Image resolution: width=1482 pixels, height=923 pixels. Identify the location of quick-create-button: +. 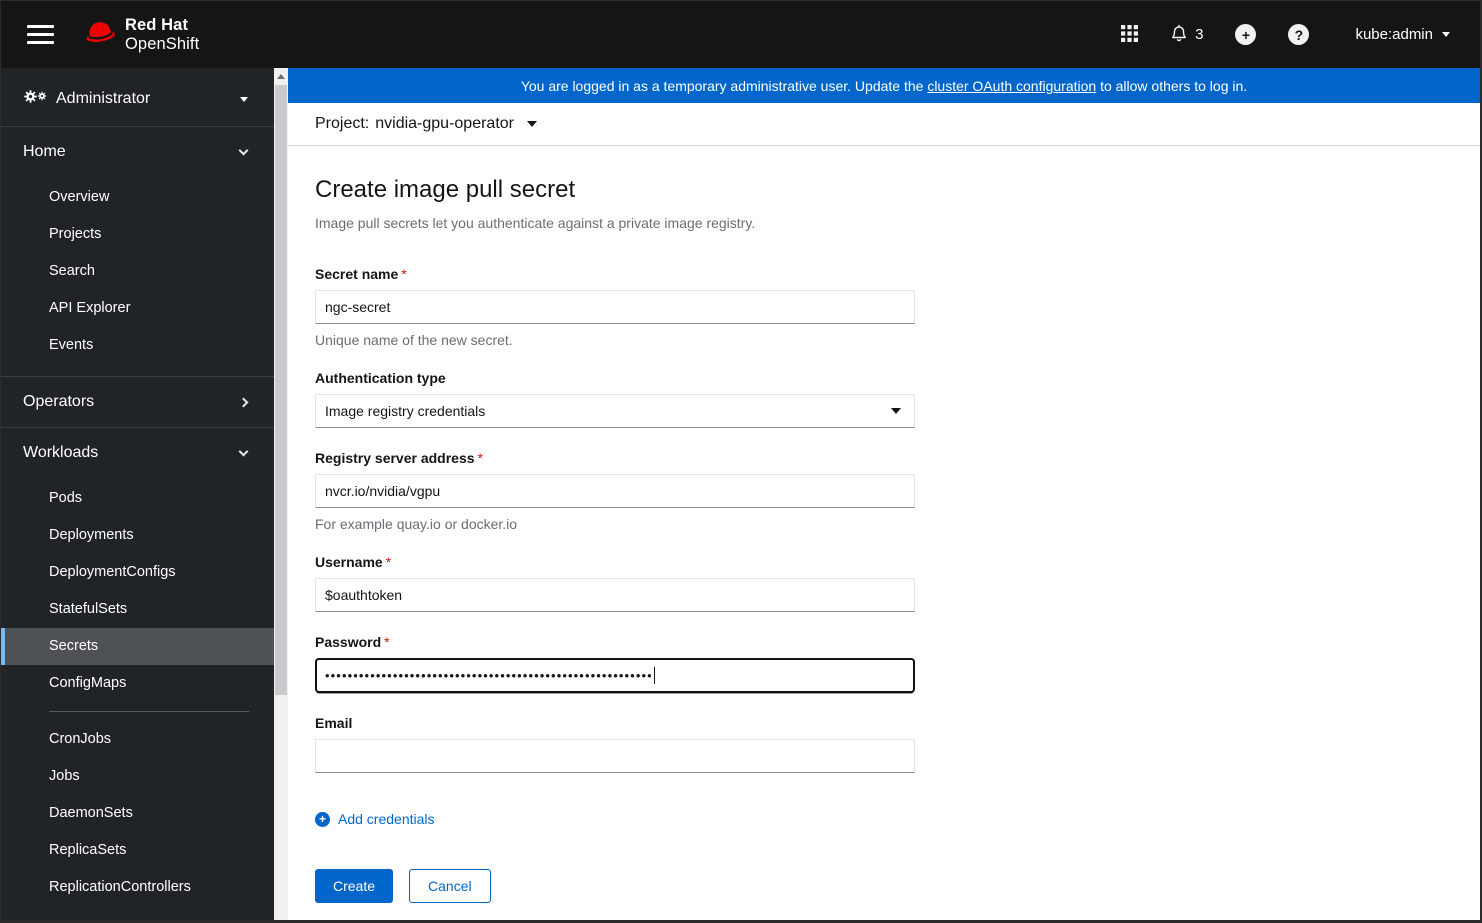
(1246, 34).